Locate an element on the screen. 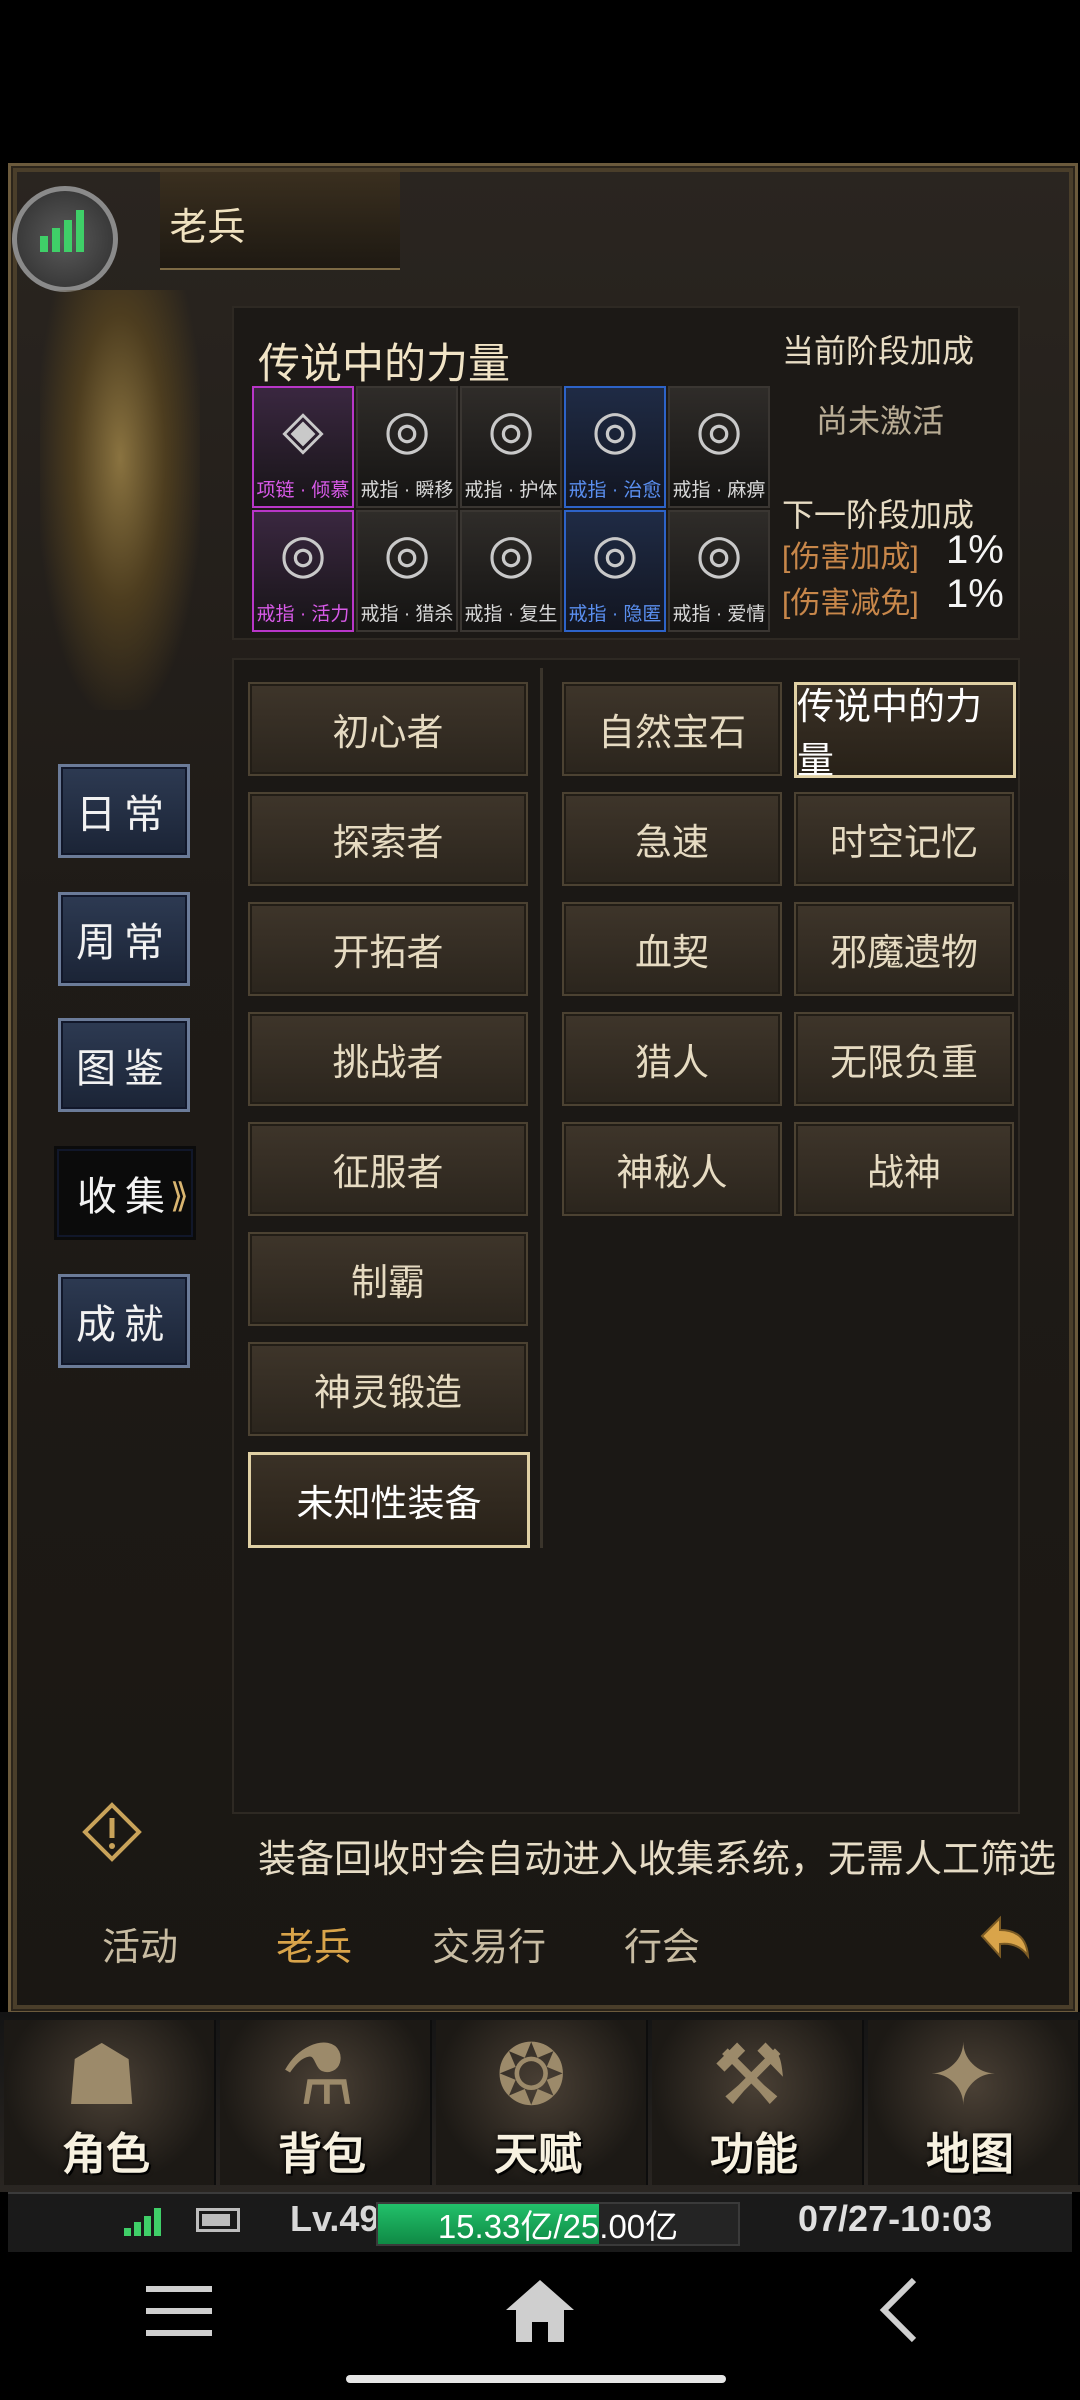 This screenshot has height=2400, width=1080. menu-label: 背包 is located at coordinates (322, 2154).